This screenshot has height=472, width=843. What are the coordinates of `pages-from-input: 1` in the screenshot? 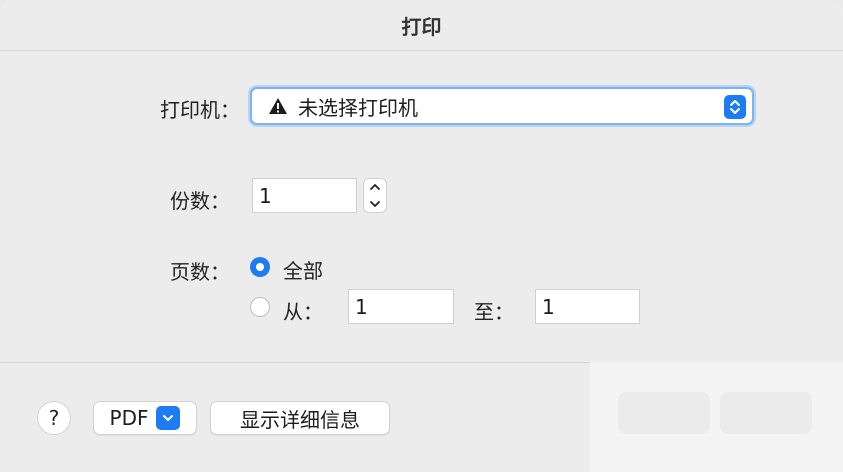 It's located at (401, 306).